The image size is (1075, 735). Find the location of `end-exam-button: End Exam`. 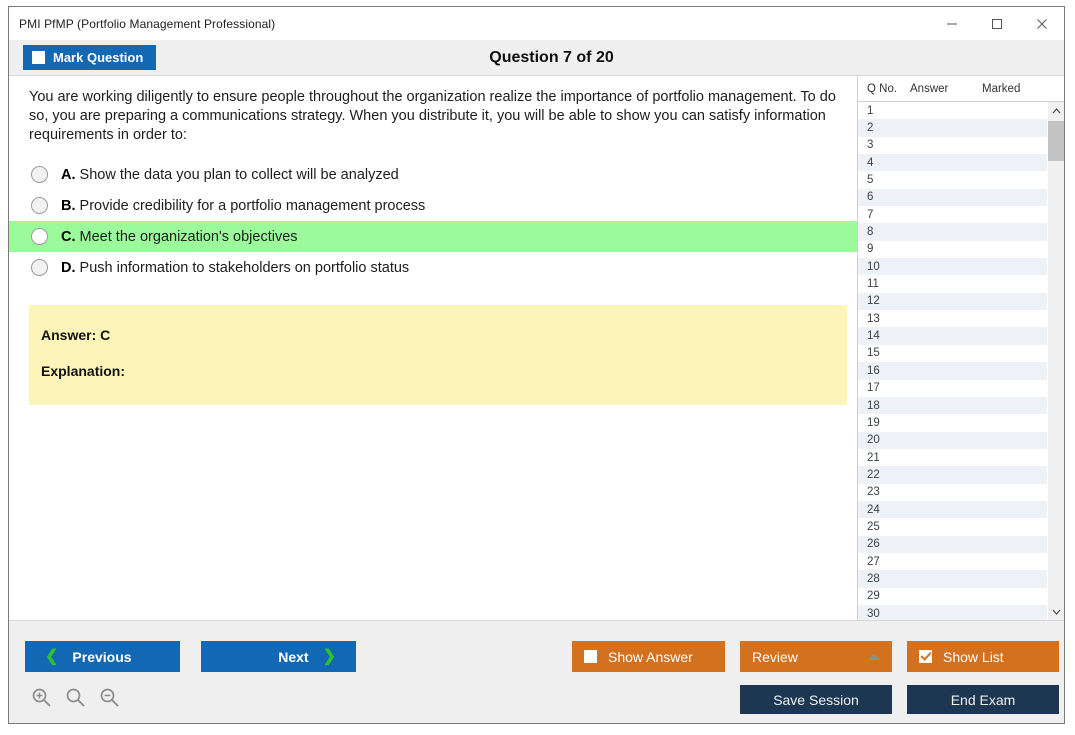

end-exam-button: End Exam is located at coordinates (983, 699).